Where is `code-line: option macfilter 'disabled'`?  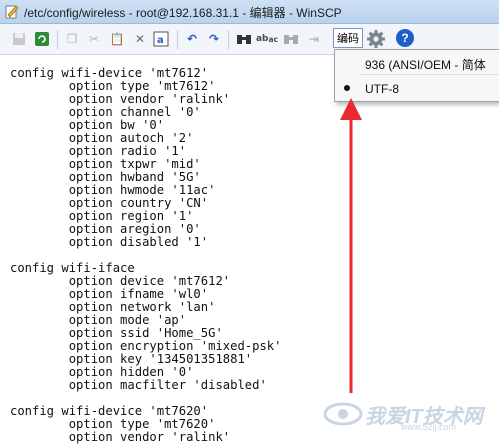 code-line: option macfilter 'disabled' is located at coordinates (138, 385).